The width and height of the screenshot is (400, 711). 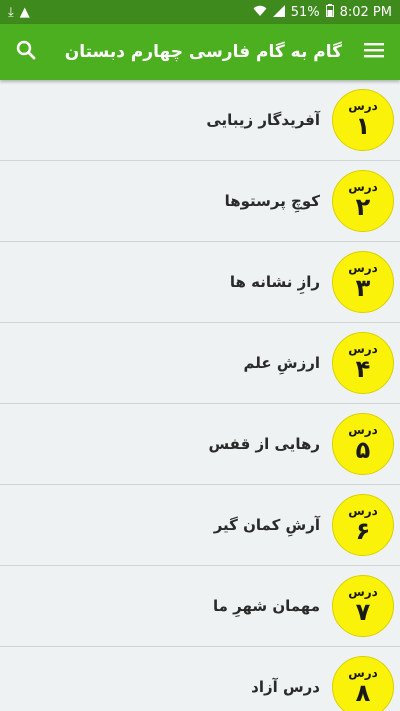 What do you see at coordinates (200, 363) in the screenshot?
I see `lesson-row-4: ارزشِ علم درس ۴` at bounding box center [200, 363].